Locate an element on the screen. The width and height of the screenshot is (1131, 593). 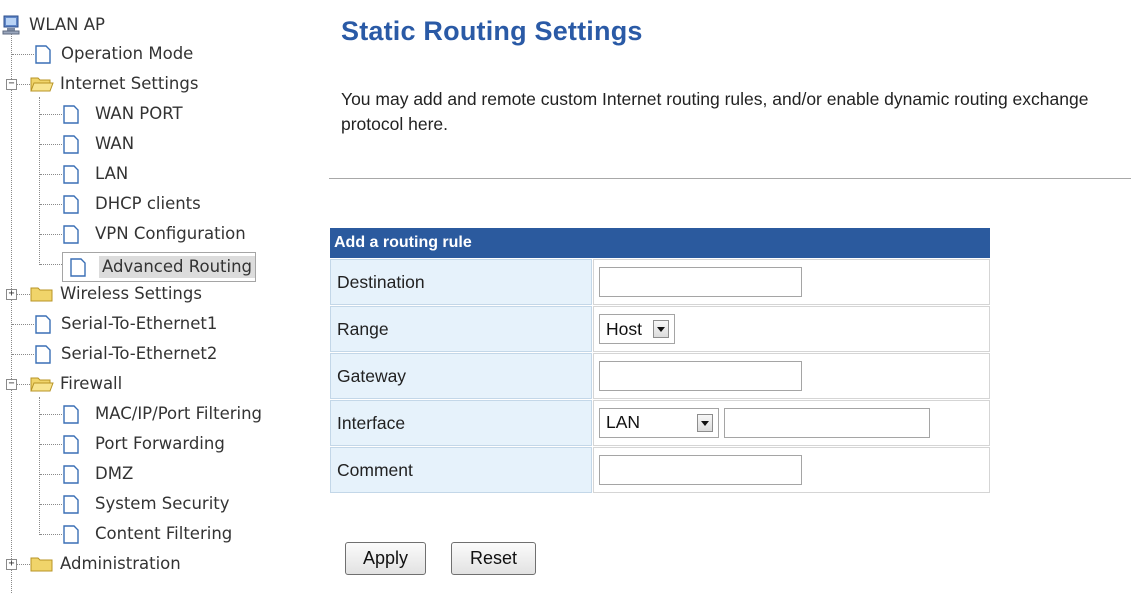
gateway-row: Gateway is located at coordinates (660, 376).